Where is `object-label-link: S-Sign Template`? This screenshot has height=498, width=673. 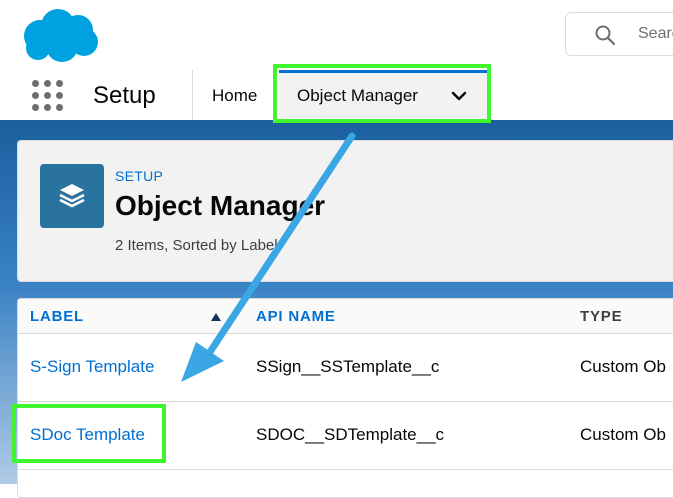 object-label-link: S-Sign Template is located at coordinates (92, 367).